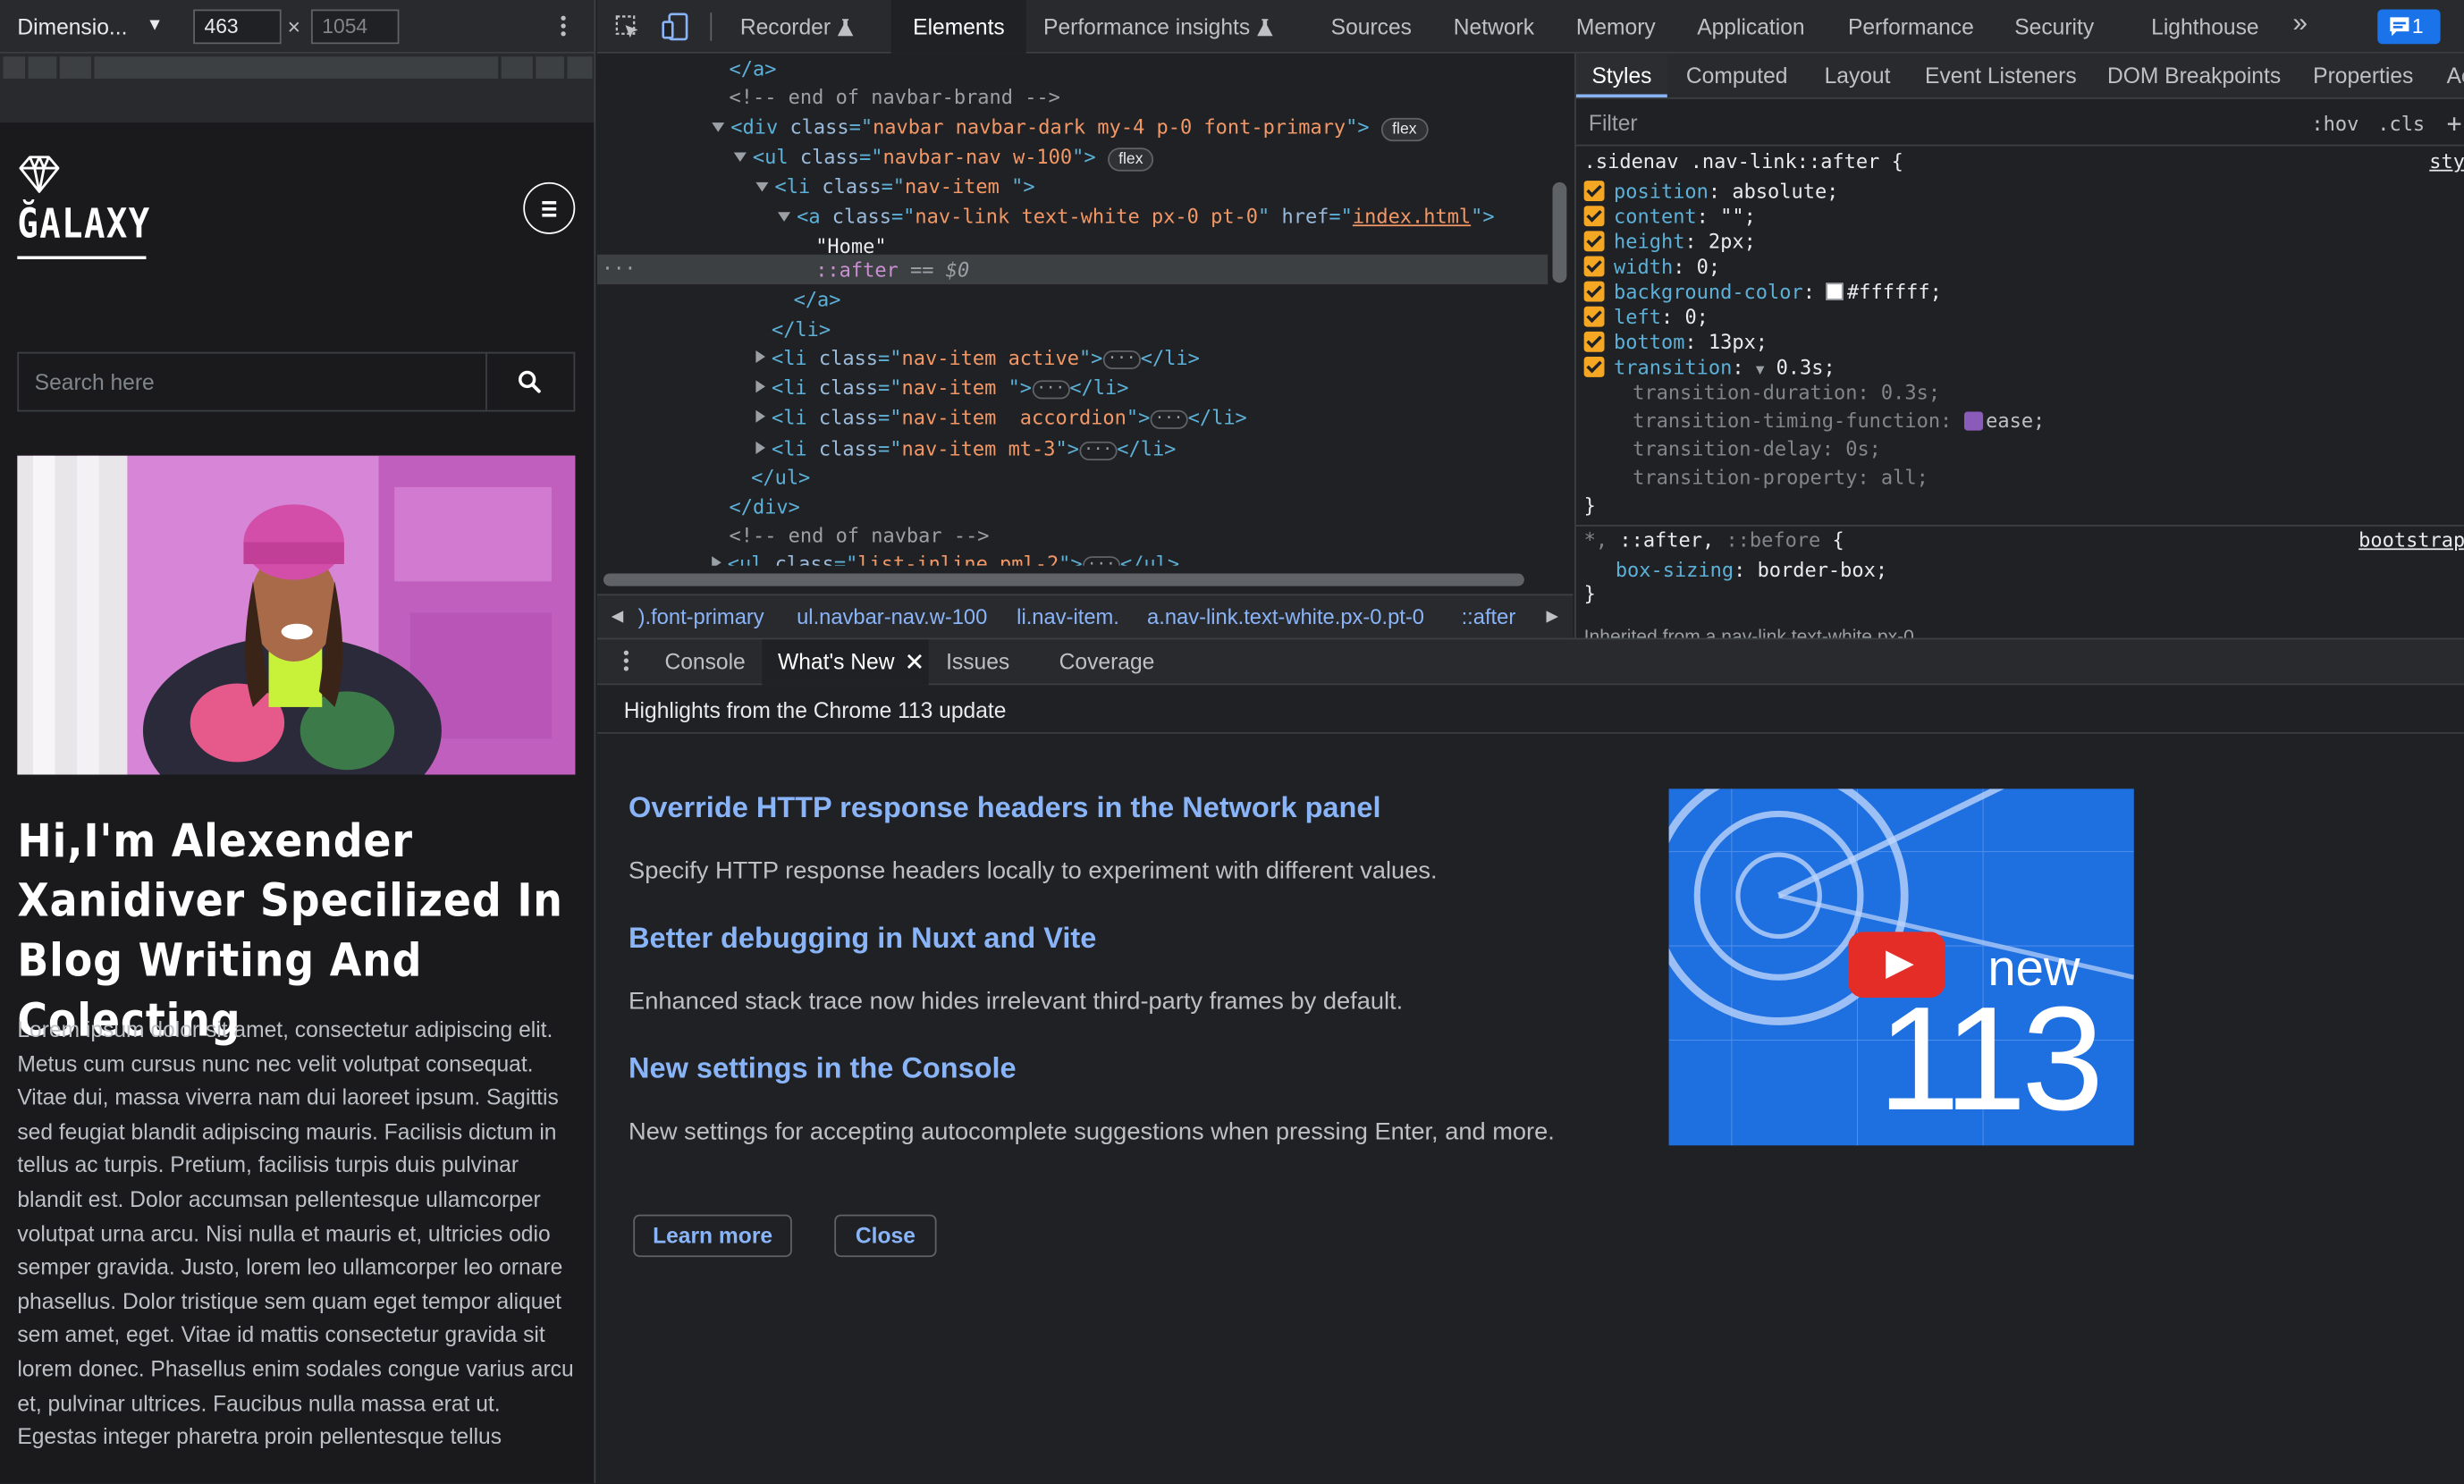  What do you see at coordinates (2454, 123) in the screenshot?
I see `new-style-rule-plus-icon: +` at bounding box center [2454, 123].